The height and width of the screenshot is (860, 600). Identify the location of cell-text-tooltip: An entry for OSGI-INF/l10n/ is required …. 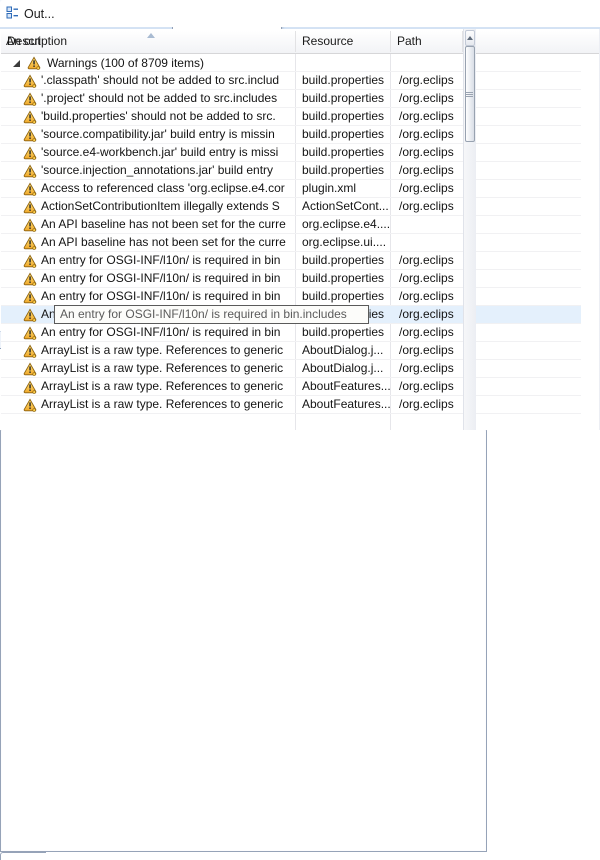
(211, 314).